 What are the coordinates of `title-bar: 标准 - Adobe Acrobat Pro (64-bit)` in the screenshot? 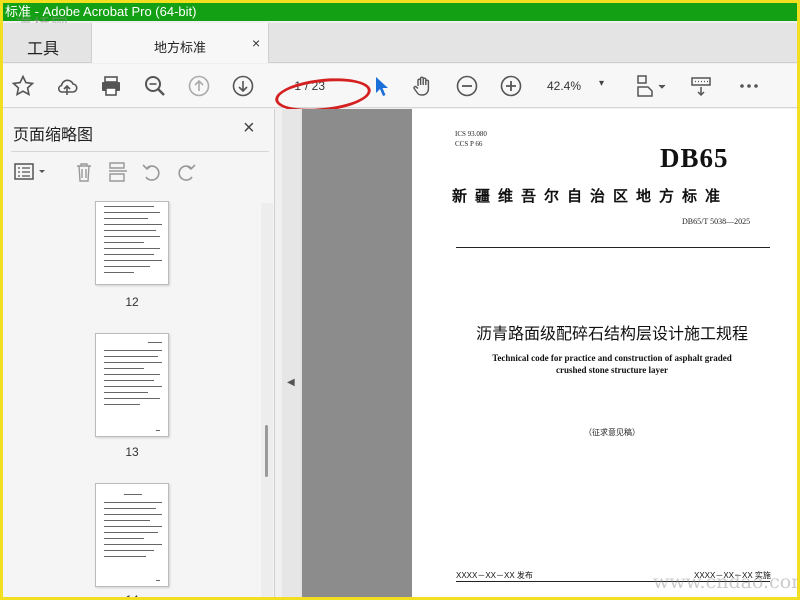 It's located at (400, 12).